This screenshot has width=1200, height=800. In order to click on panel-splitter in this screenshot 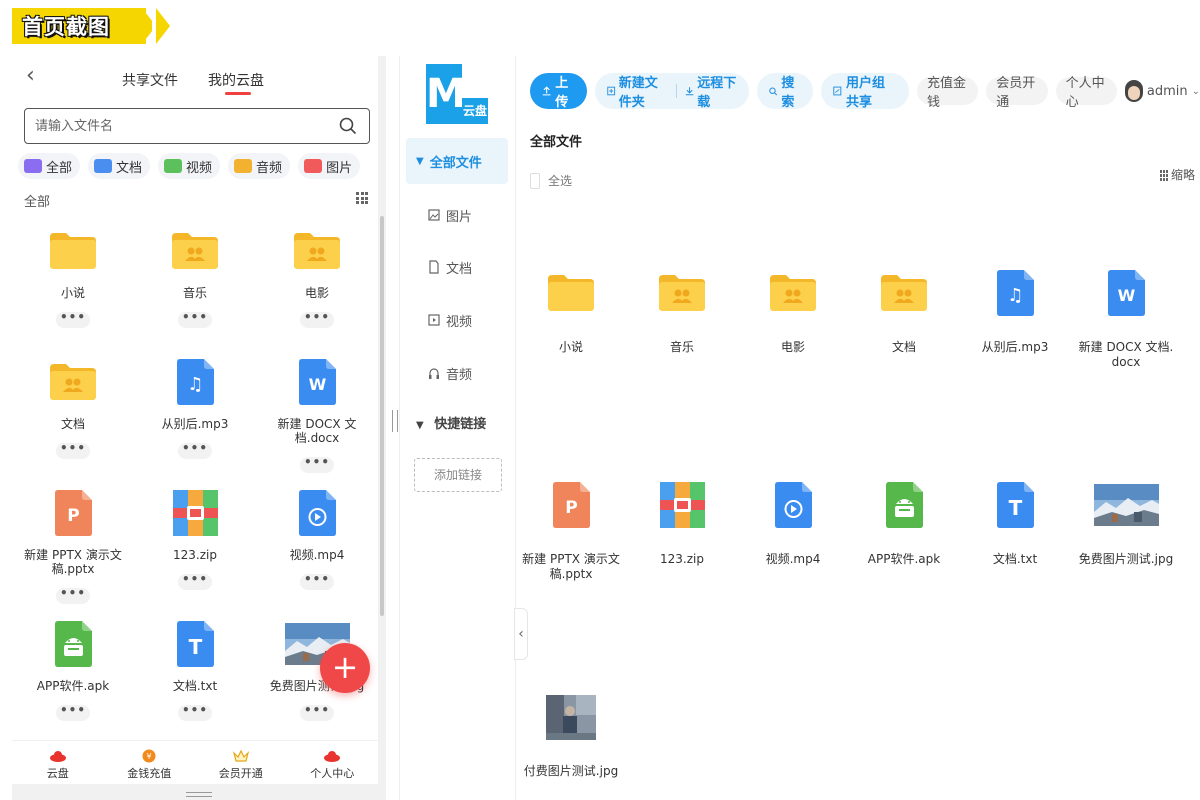, I will do `click(395, 421)`.